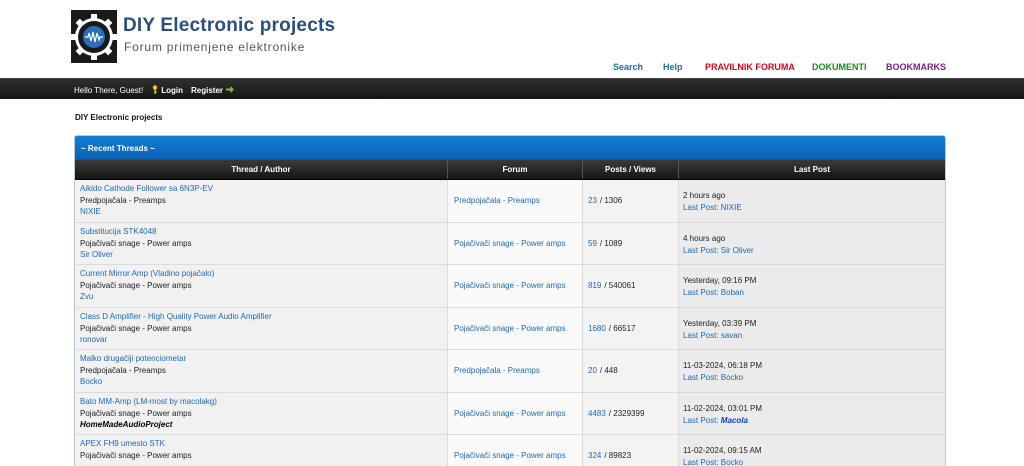  What do you see at coordinates (812, 328) in the screenshot?
I see `last-post-cell: Yesterday, 03:39 PM Last Post: savan` at bounding box center [812, 328].